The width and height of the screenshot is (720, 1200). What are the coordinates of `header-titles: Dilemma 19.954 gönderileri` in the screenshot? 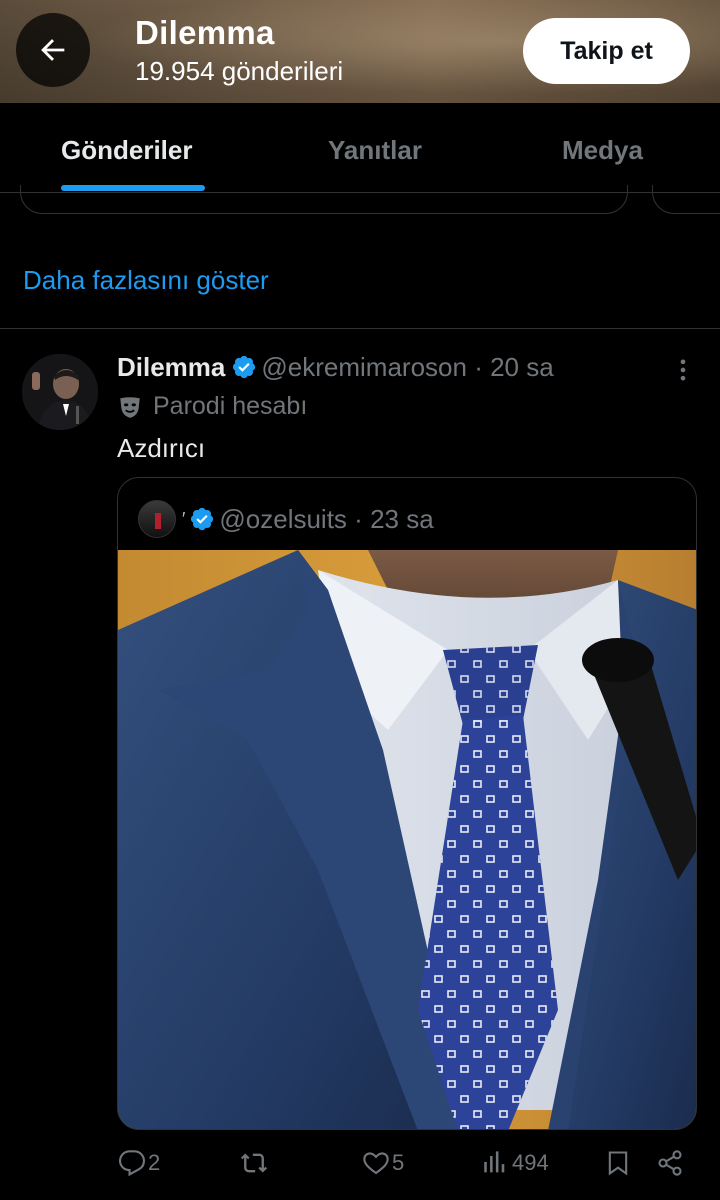 It's located at (239, 50).